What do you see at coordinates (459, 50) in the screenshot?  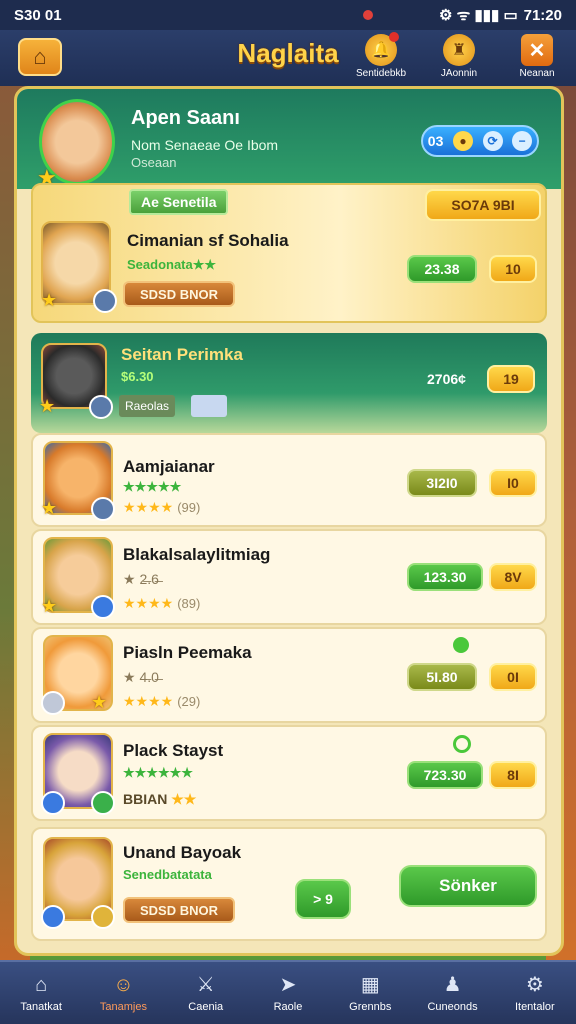 I see `trophy-icon: ♜` at bounding box center [459, 50].